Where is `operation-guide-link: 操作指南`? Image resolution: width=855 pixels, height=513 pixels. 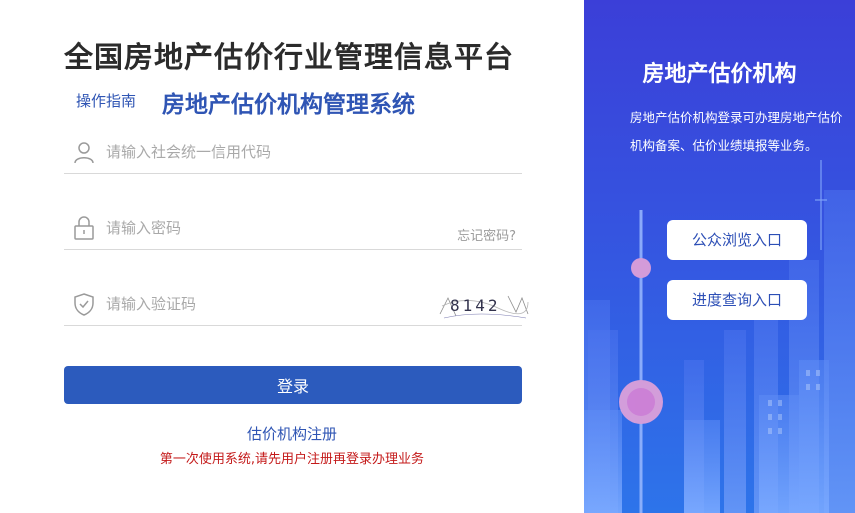
operation-guide-link: 操作指南 is located at coordinates (106, 100).